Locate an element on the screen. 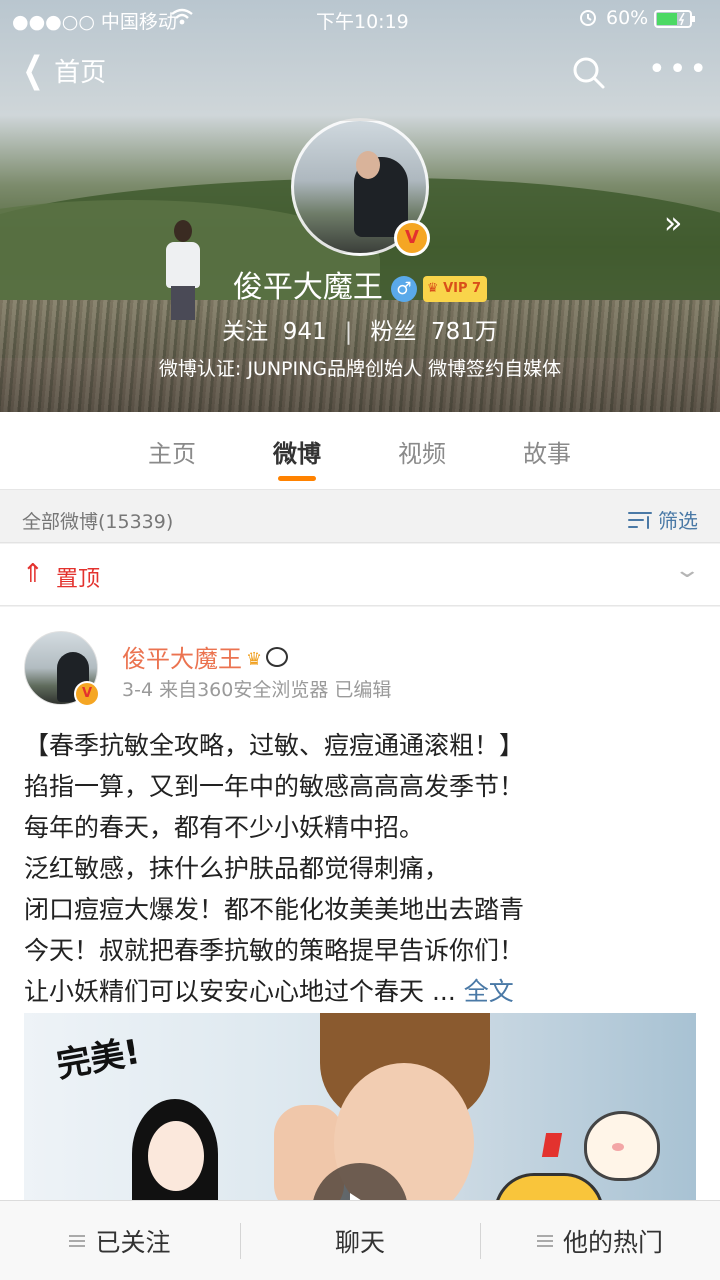 This screenshot has width=720, height=1280. profile-username: 俊平大魔王 is located at coordinates (307, 287).